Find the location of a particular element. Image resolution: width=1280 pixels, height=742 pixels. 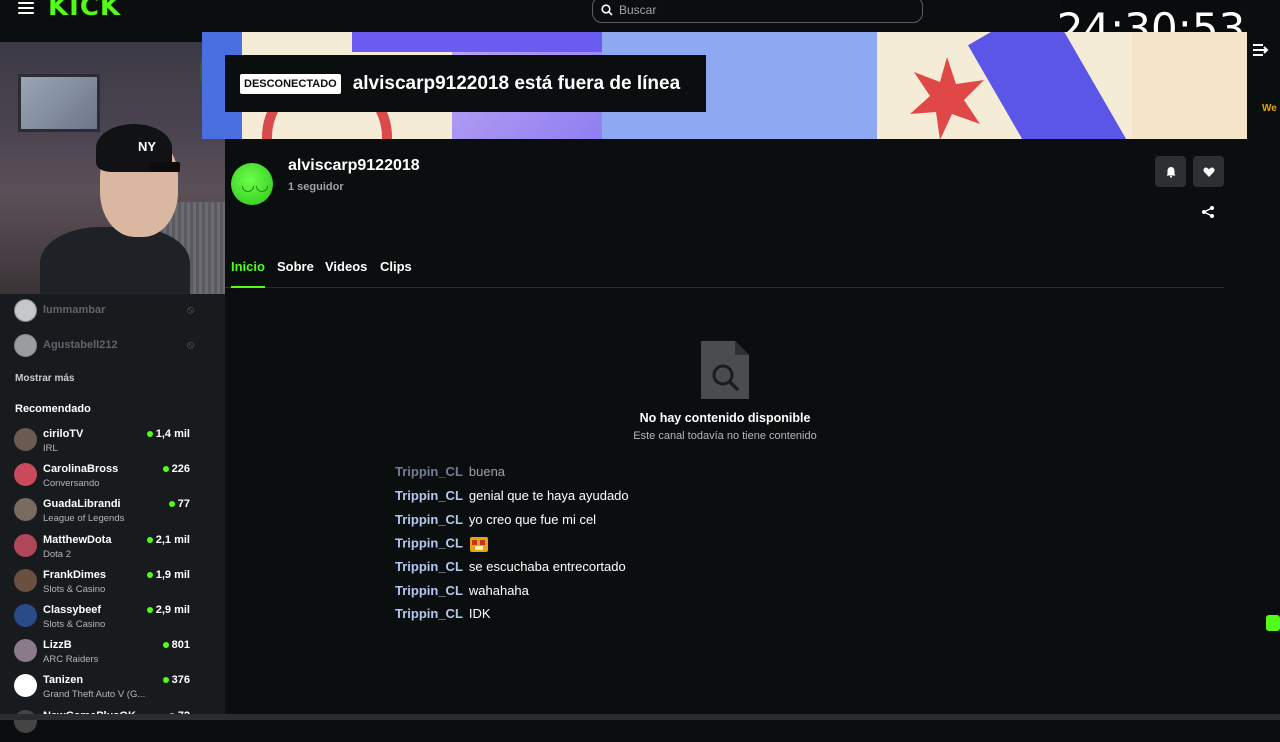

tab-inicio: Inicio is located at coordinates (248, 273).